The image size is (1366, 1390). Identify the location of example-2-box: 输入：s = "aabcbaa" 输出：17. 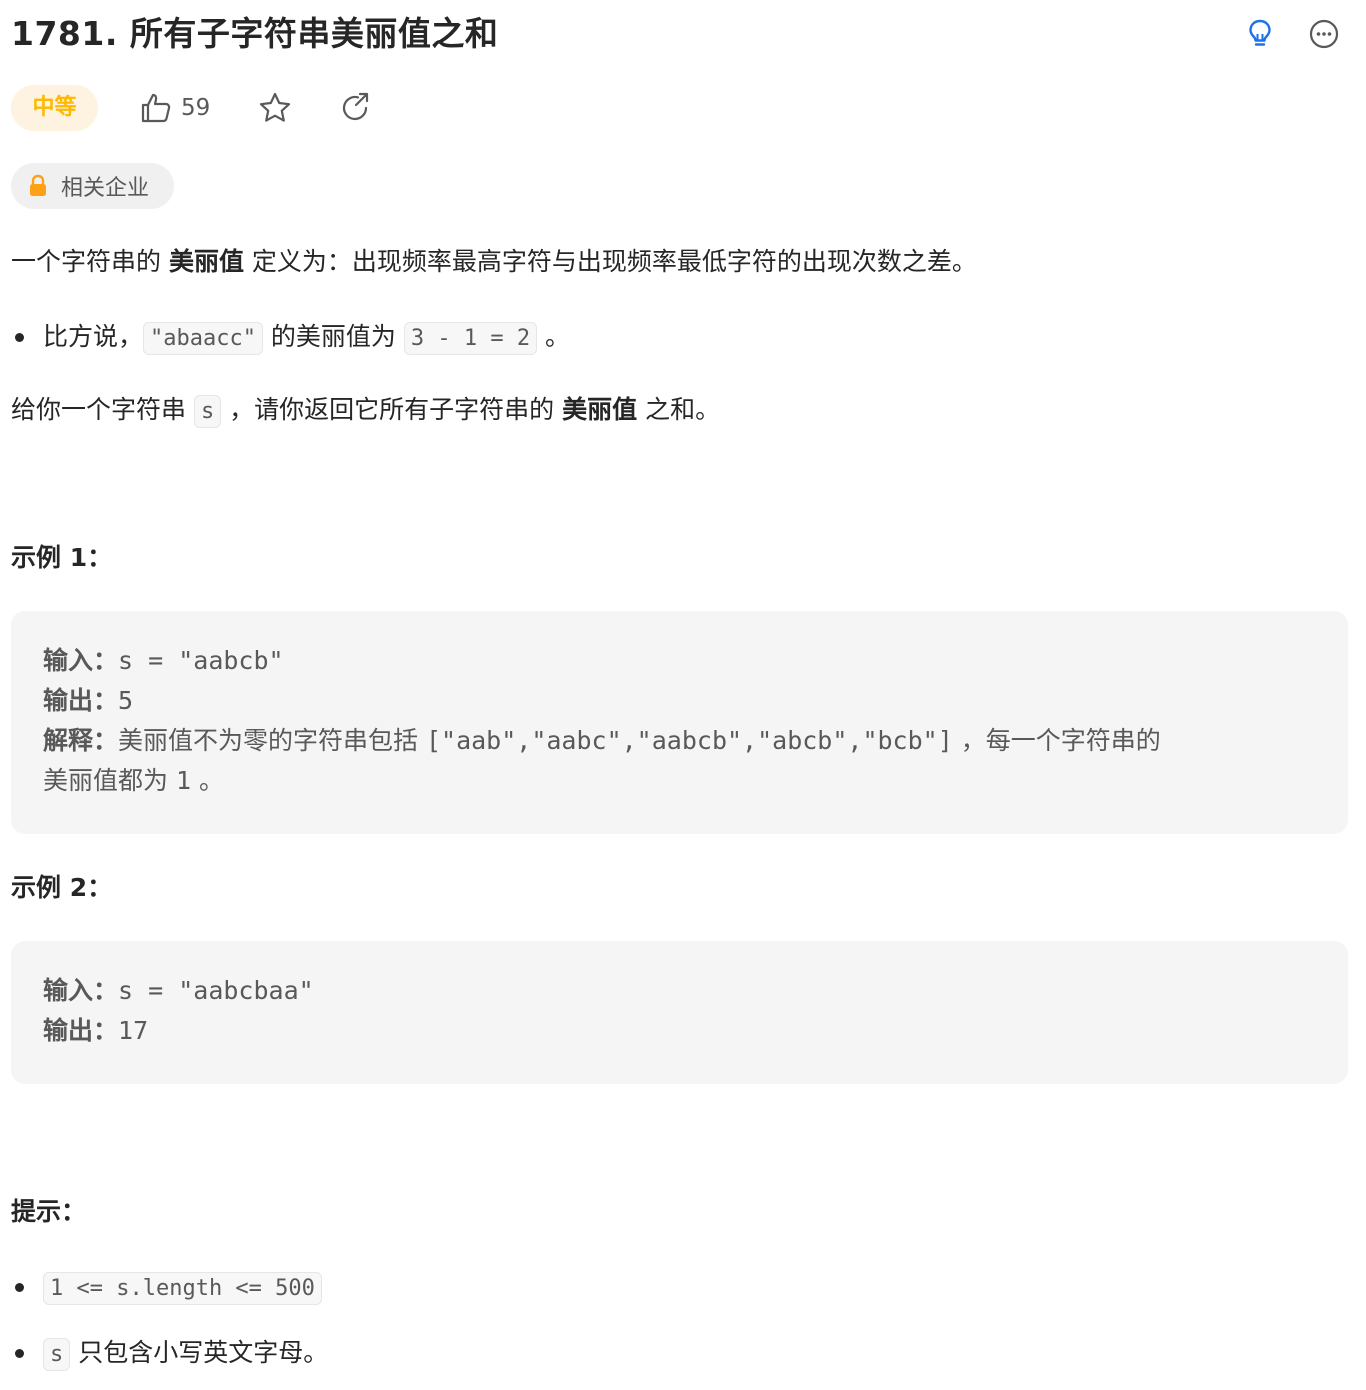
(679, 1012).